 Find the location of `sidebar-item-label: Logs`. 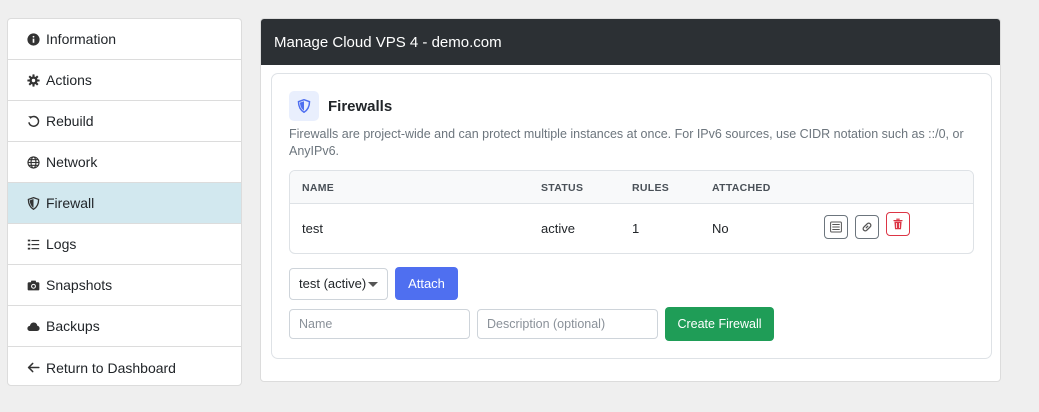

sidebar-item-label: Logs is located at coordinates (61, 244).